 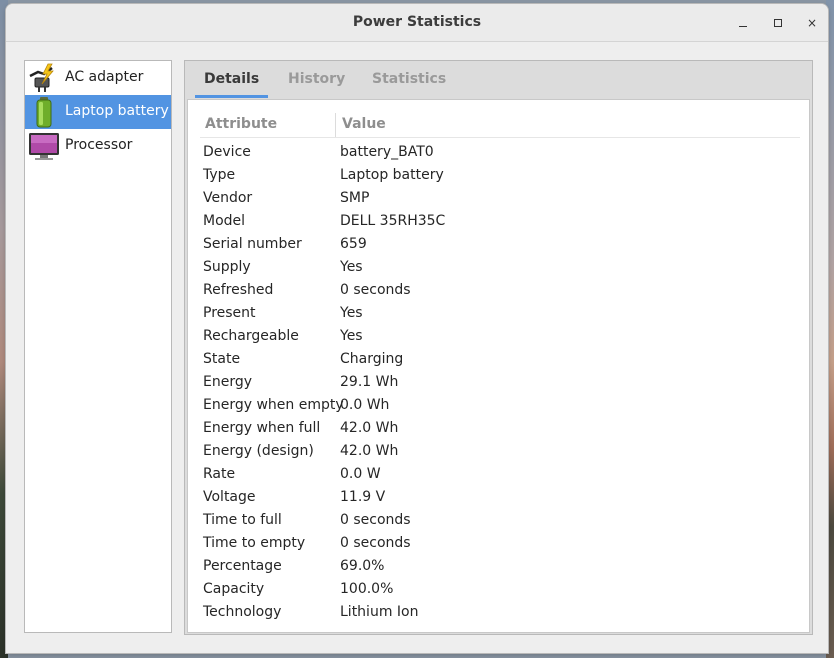 What do you see at coordinates (44, 112) in the screenshot?
I see `battery-icon` at bounding box center [44, 112].